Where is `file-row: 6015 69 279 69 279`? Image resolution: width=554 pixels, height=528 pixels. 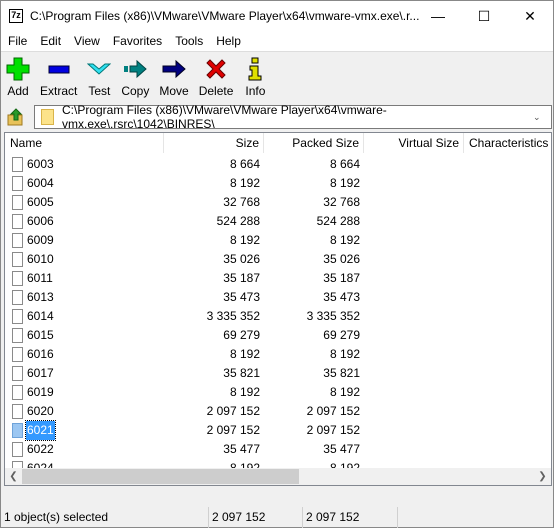
file-row: 6015 69 279 69 279 is located at coordinates (278, 335).